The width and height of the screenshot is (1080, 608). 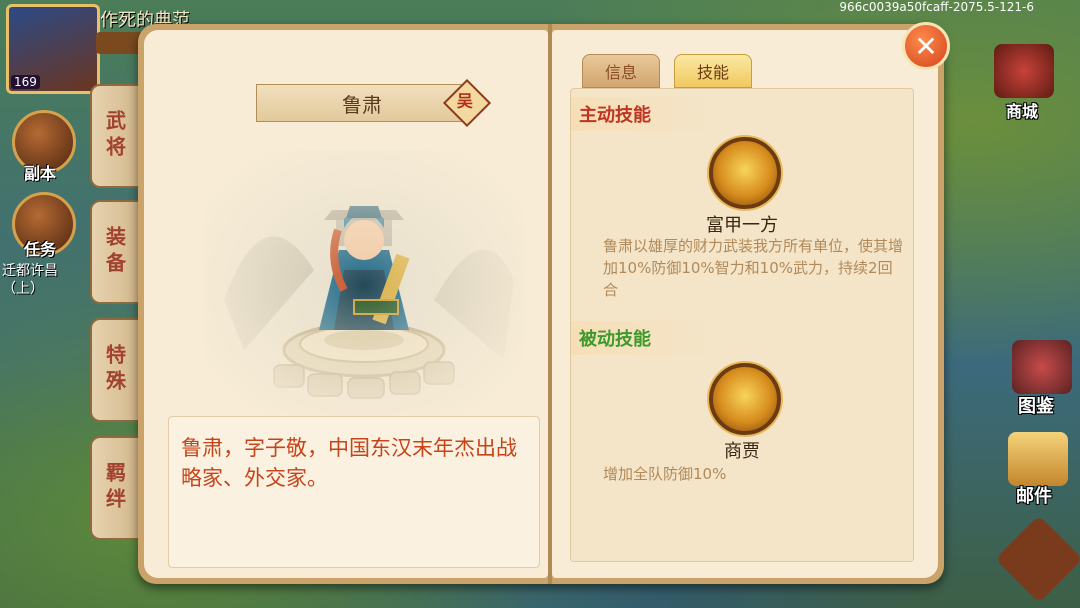 What do you see at coordinates (115, 488) in the screenshot?
I see `side-tab-bond: 羁绊` at bounding box center [115, 488].